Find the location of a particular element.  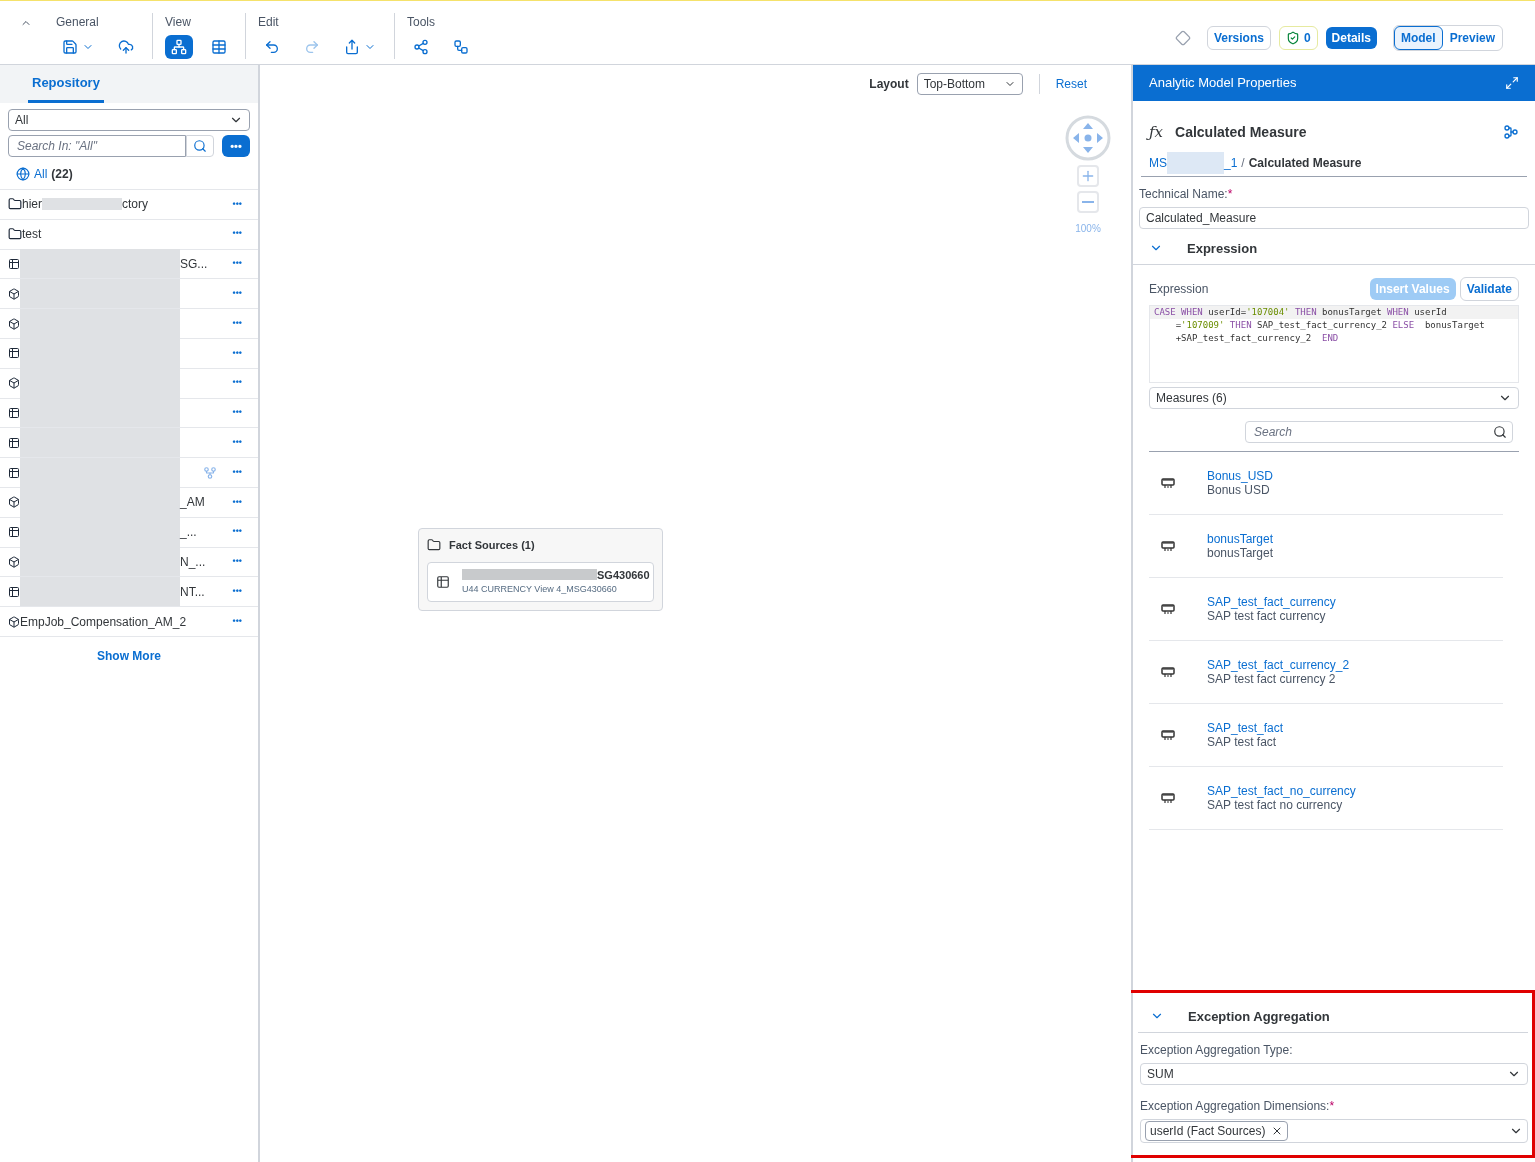

required-mark: * is located at coordinates (1230, 194).